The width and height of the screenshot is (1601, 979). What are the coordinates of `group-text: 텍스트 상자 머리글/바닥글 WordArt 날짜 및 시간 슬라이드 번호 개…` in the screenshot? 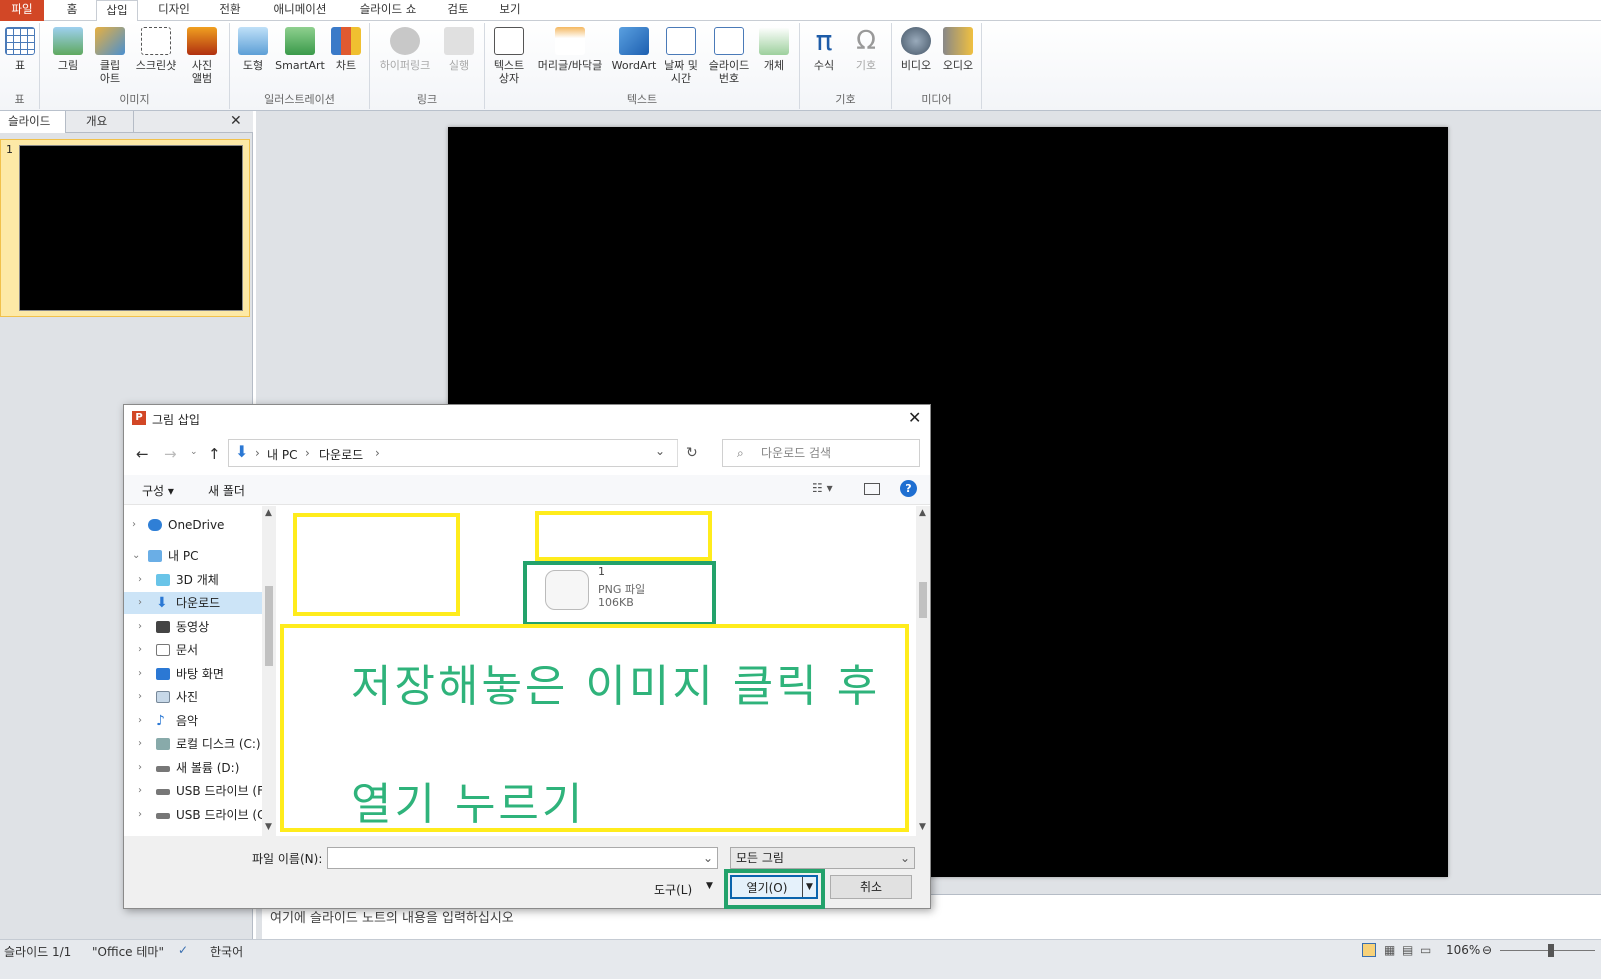 It's located at (642, 66).